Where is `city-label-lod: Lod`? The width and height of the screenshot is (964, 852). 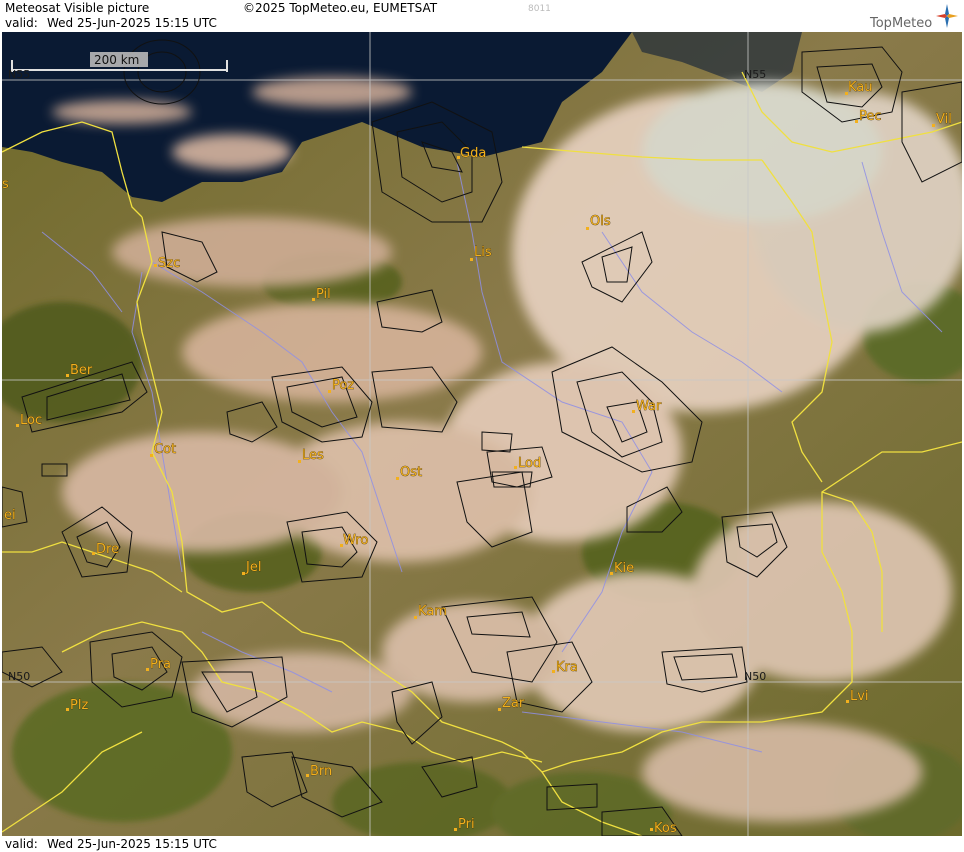 city-label-lod: Lod is located at coordinates (530, 464).